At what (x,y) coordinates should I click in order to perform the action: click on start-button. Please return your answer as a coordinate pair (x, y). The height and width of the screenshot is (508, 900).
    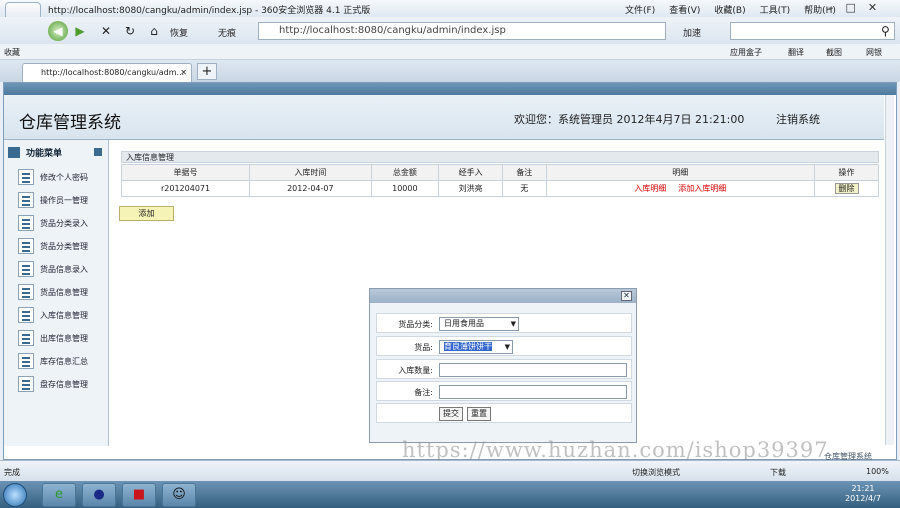
    Looking at the image, I should click on (15, 495).